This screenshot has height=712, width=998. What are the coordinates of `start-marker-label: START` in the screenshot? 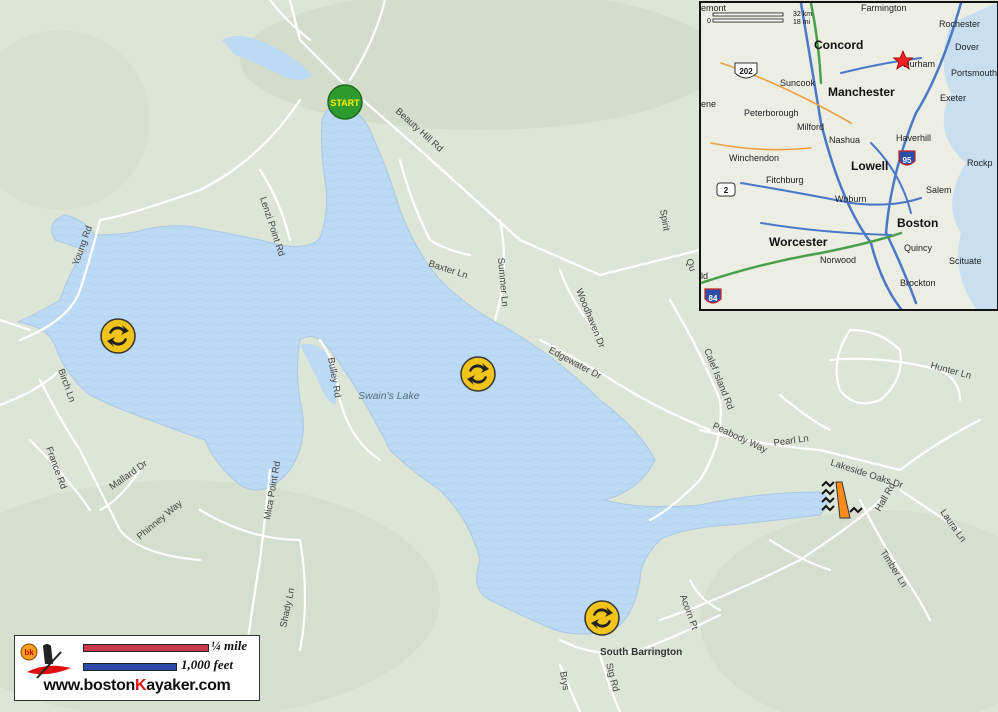 It's located at (345, 103).